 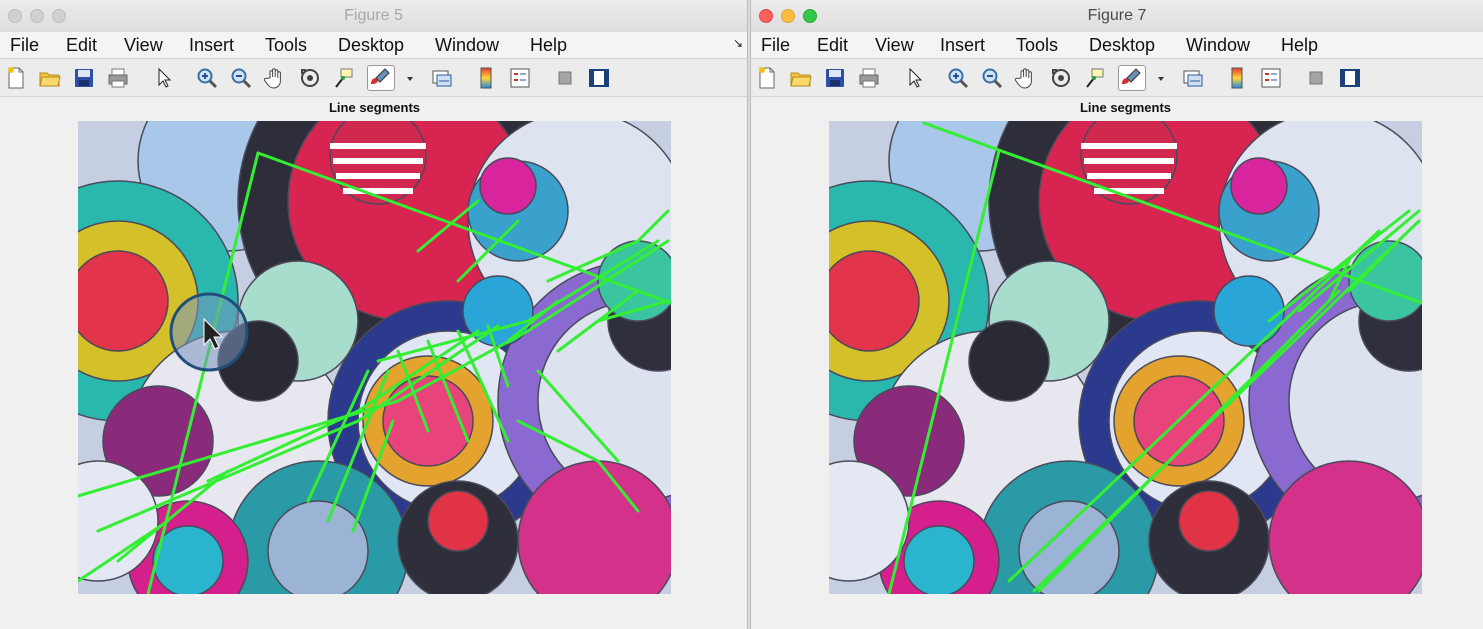 What do you see at coordinates (738, 43) in the screenshot?
I see `menu-dock-arrow-icon: ↘` at bounding box center [738, 43].